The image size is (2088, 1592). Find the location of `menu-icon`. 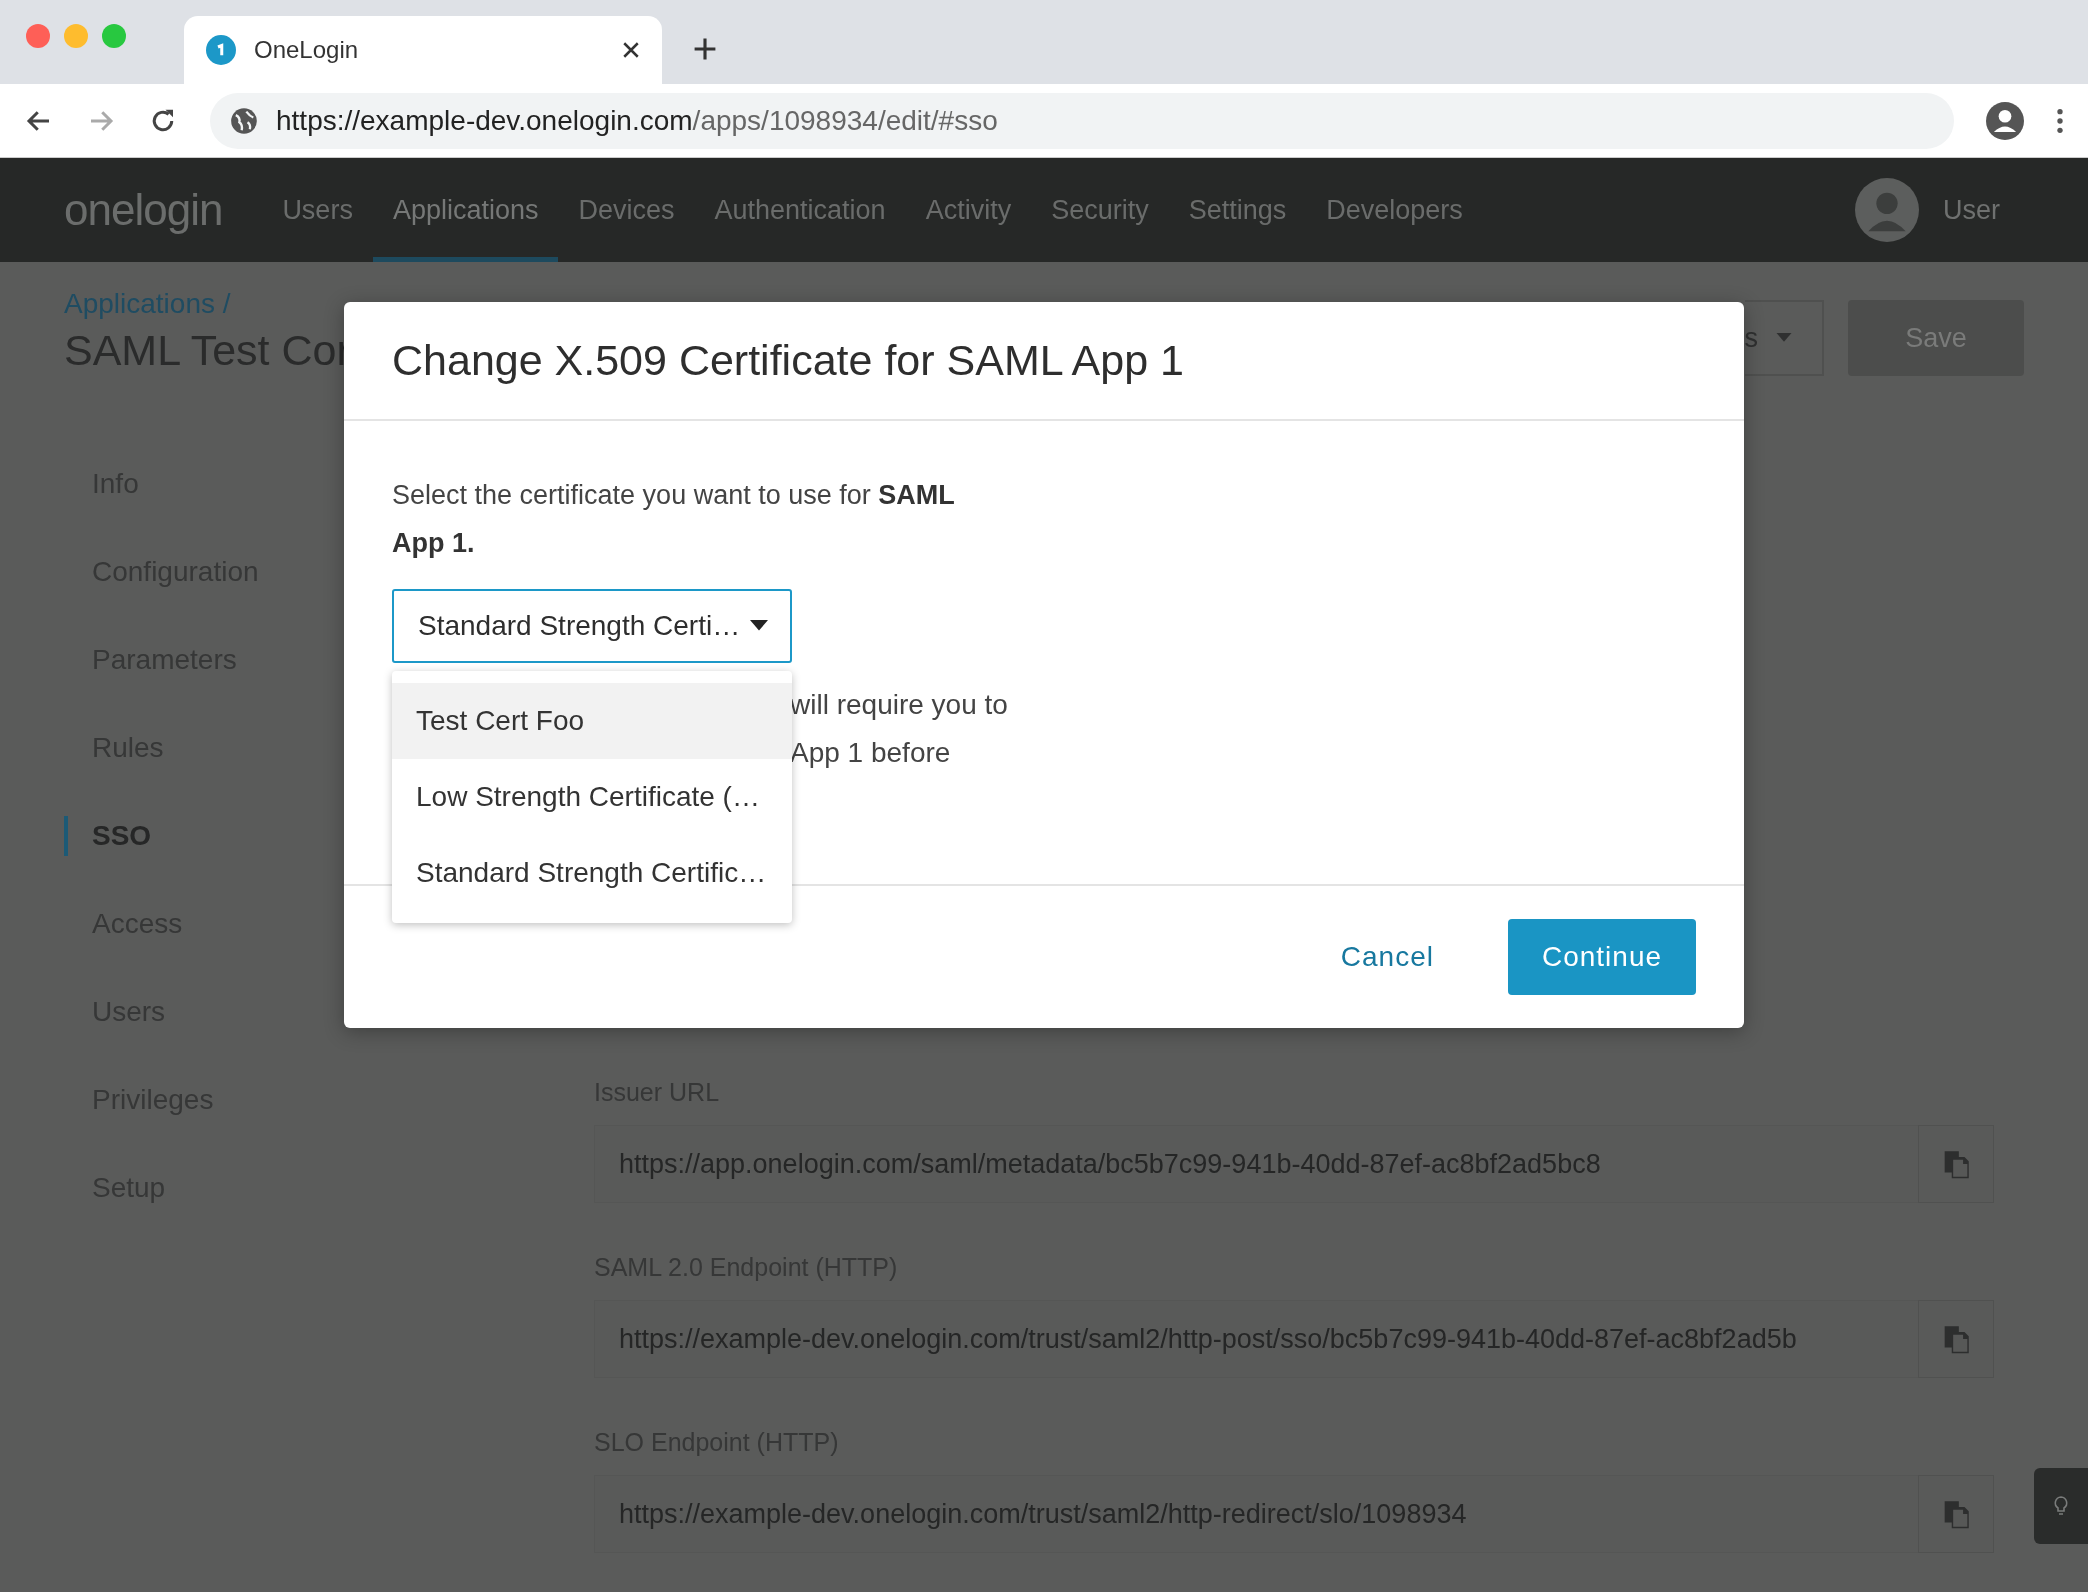

menu-icon is located at coordinates (2060, 120).